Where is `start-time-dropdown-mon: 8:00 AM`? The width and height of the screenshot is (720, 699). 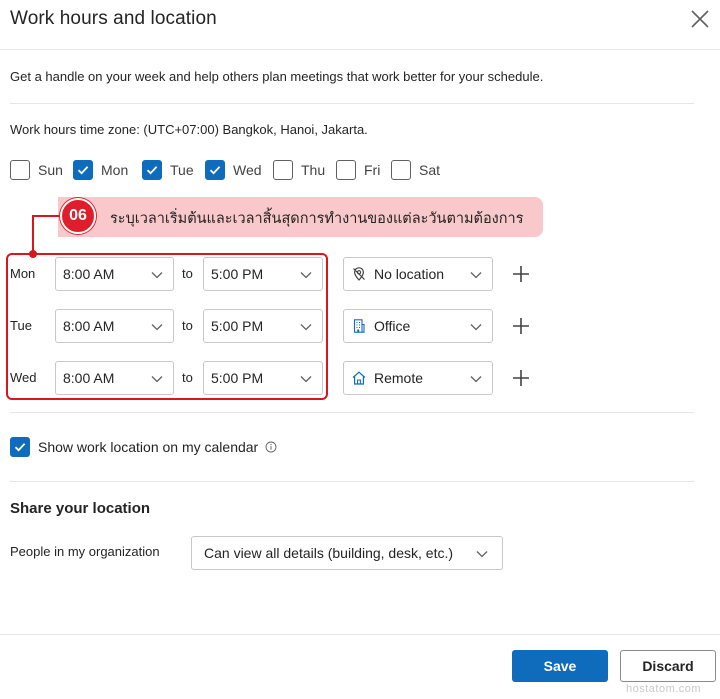
start-time-dropdown-mon: 8:00 AM is located at coordinates (114, 274).